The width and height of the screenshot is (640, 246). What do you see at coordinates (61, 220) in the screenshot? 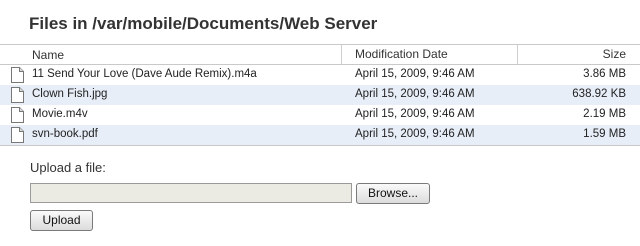
I see `upload-button: Upload` at bounding box center [61, 220].